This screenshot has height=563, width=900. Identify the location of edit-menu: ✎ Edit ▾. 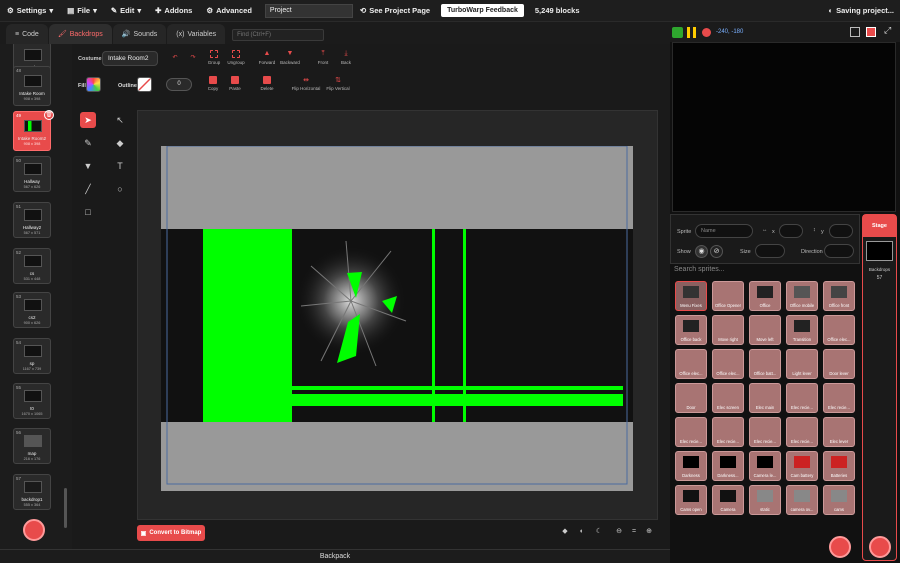
(126, 11).